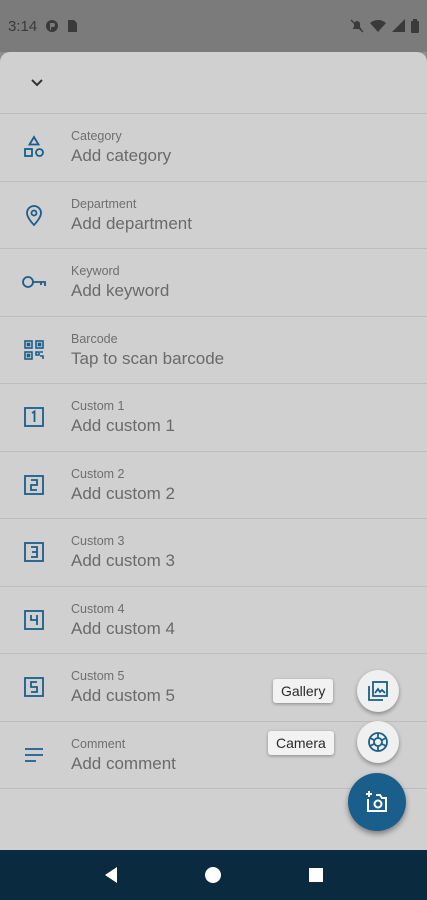 This screenshot has width=427, height=900. I want to click on recents-button, so click(316, 875).